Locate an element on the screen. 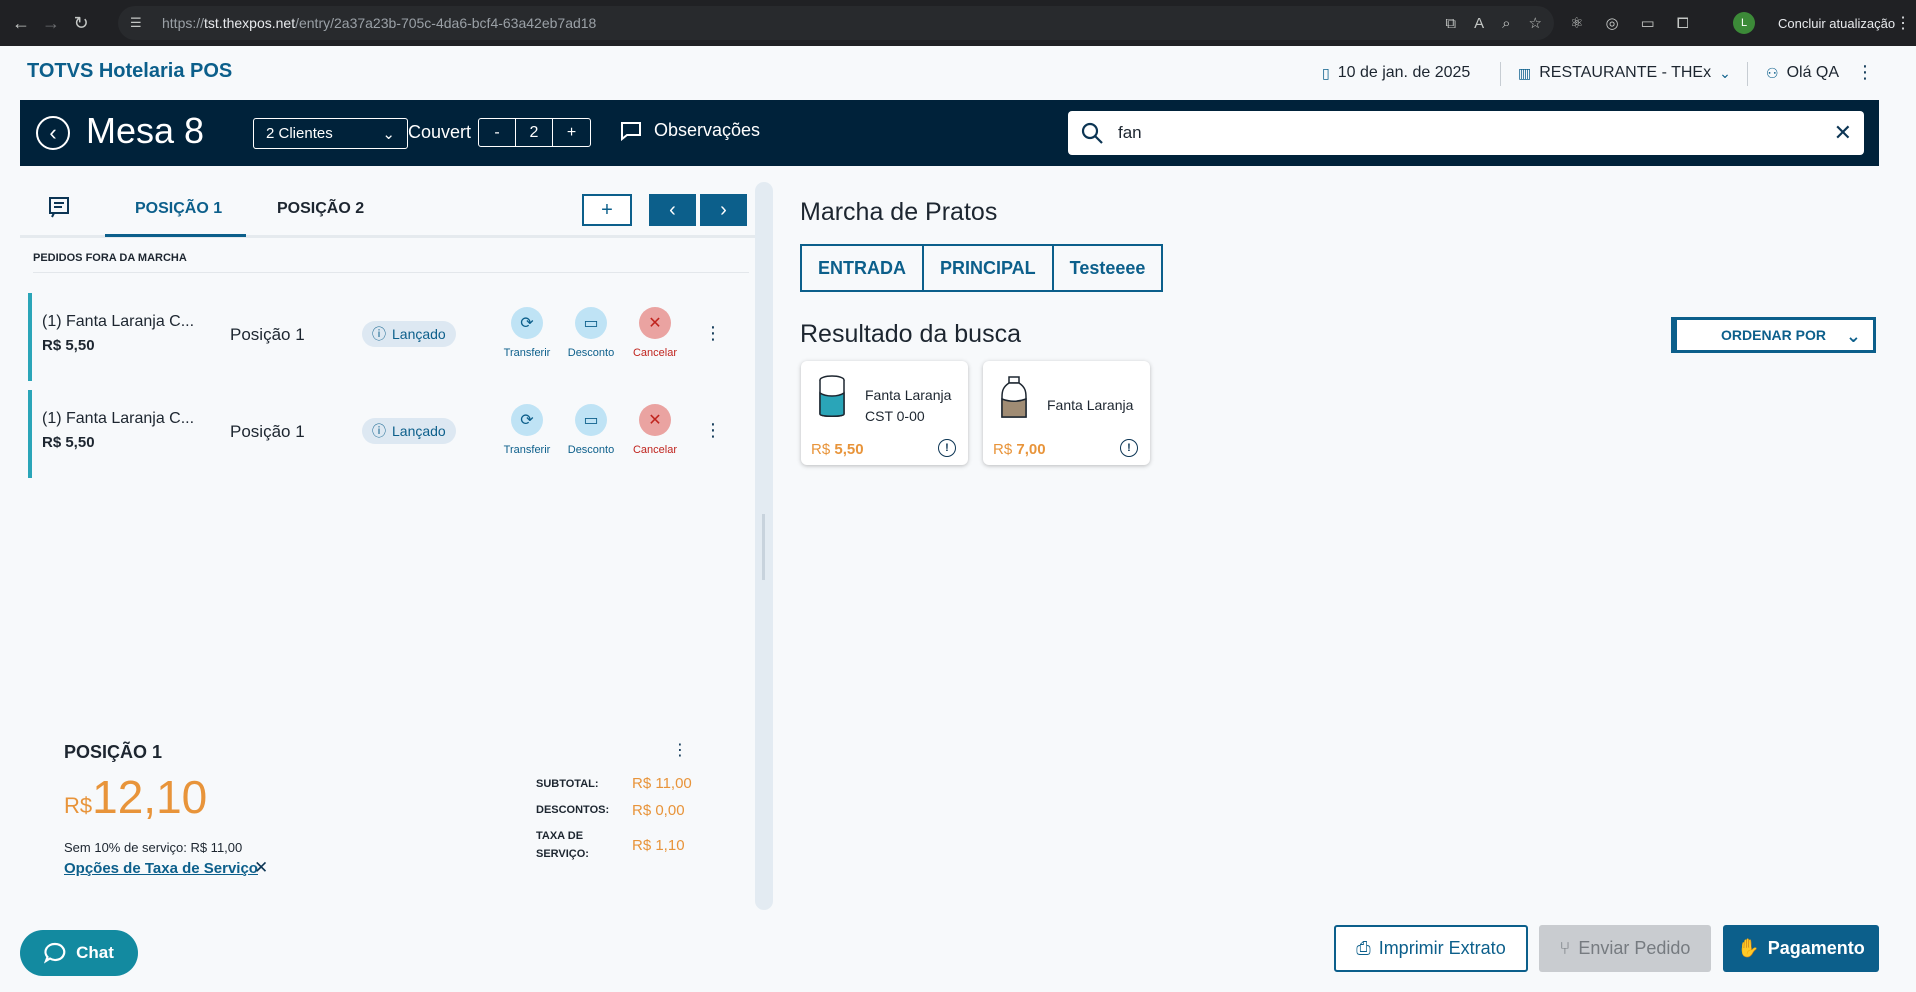 This screenshot has width=1916, height=992. bookmark-star-icon: ☆ is located at coordinates (1535, 23).